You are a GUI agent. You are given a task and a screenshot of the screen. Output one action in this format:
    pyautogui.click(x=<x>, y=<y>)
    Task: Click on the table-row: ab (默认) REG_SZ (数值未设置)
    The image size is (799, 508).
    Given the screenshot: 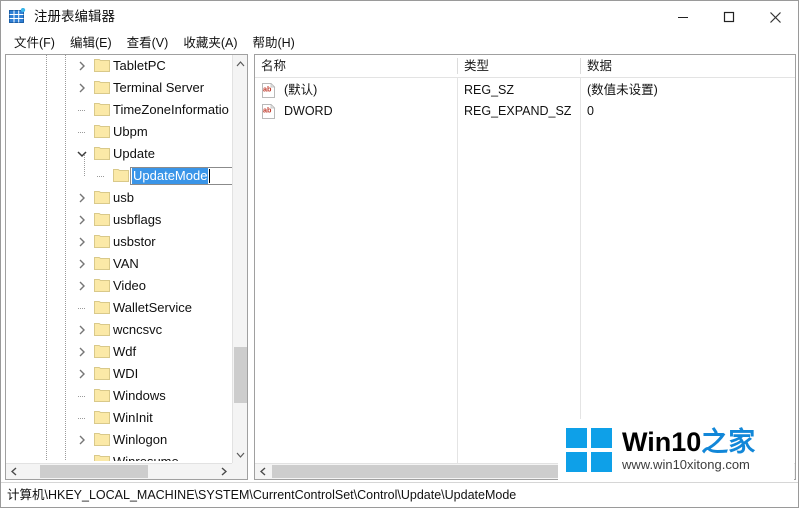 What is the action you would take?
    pyautogui.click(x=525, y=90)
    